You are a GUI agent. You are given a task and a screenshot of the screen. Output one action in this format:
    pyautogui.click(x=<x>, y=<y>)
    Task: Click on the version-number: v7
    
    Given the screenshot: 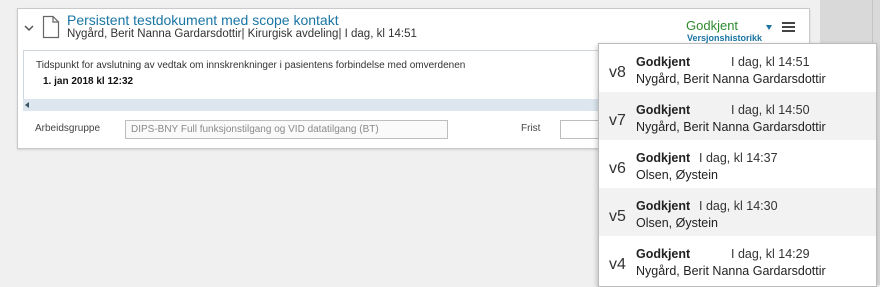 What is the action you would take?
    pyautogui.click(x=617, y=120)
    